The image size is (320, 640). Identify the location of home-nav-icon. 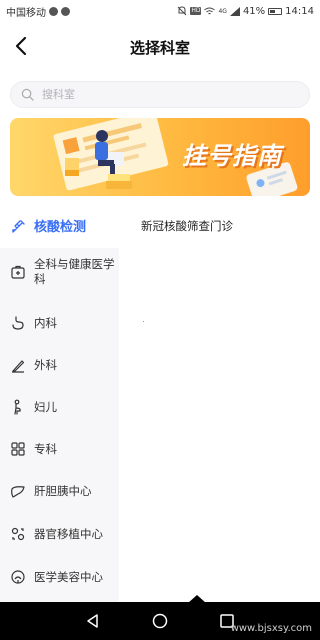
(160, 621).